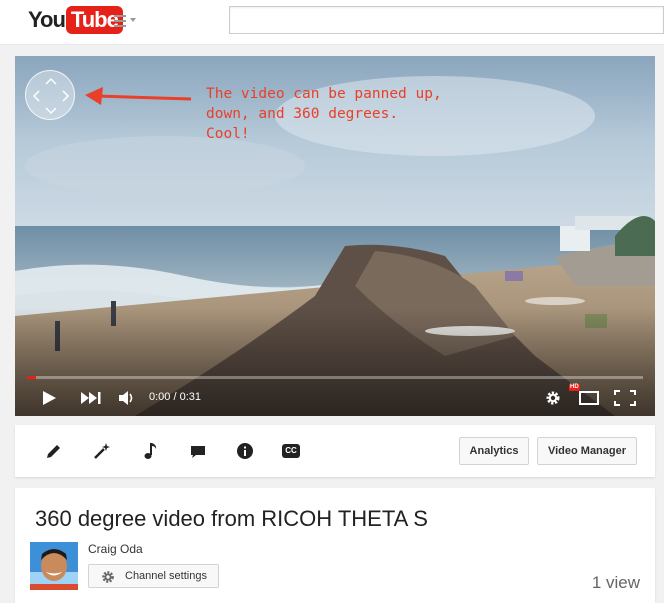  What do you see at coordinates (102, 451) in the screenshot?
I see `magic-wand-icon` at bounding box center [102, 451].